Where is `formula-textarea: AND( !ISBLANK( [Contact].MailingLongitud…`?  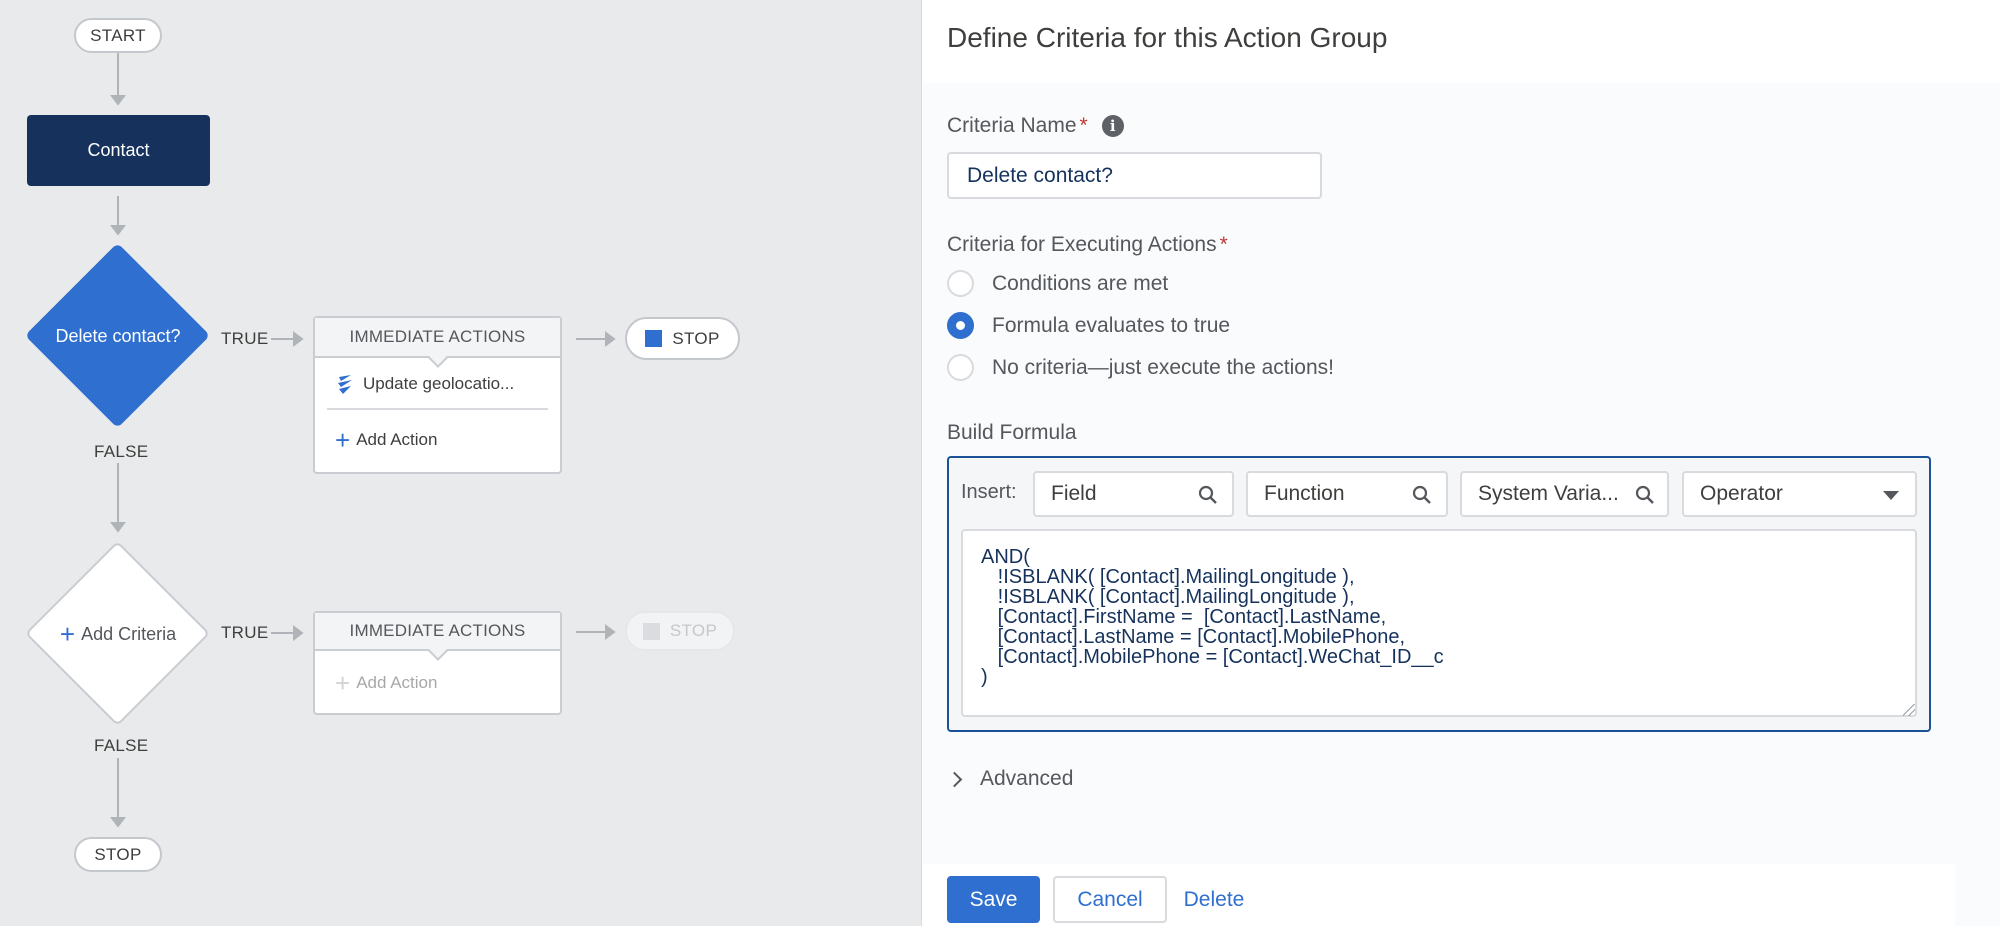 formula-textarea: AND( !ISBLANK( [Contact].MailingLongitud… is located at coordinates (1439, 623).